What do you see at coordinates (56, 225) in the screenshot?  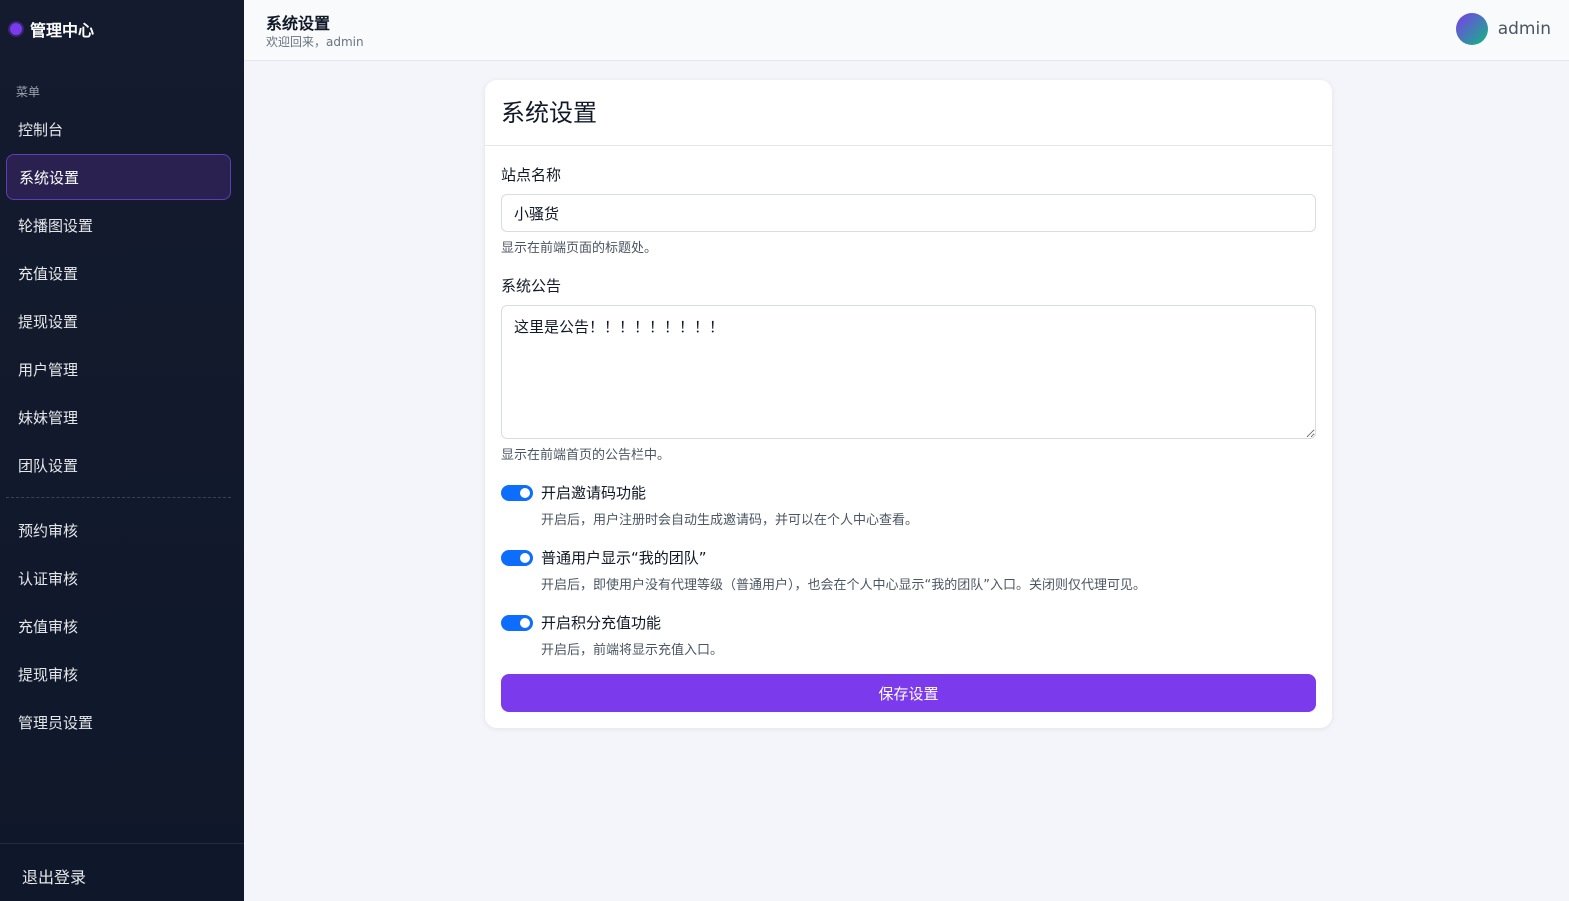 I see `sidebar-item-label: 轮播图设置` at bounding box center [56, 225].